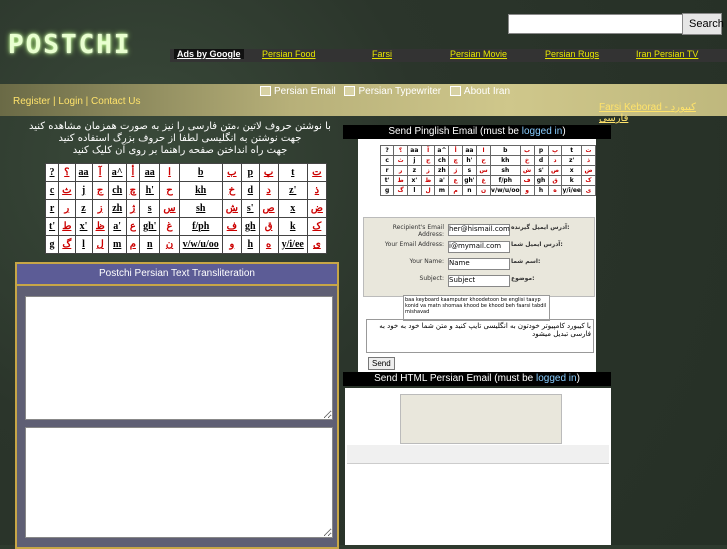  Describe the element at coordinates (316, 172) in the screenshot. I see `persian-key: ت` at that location.